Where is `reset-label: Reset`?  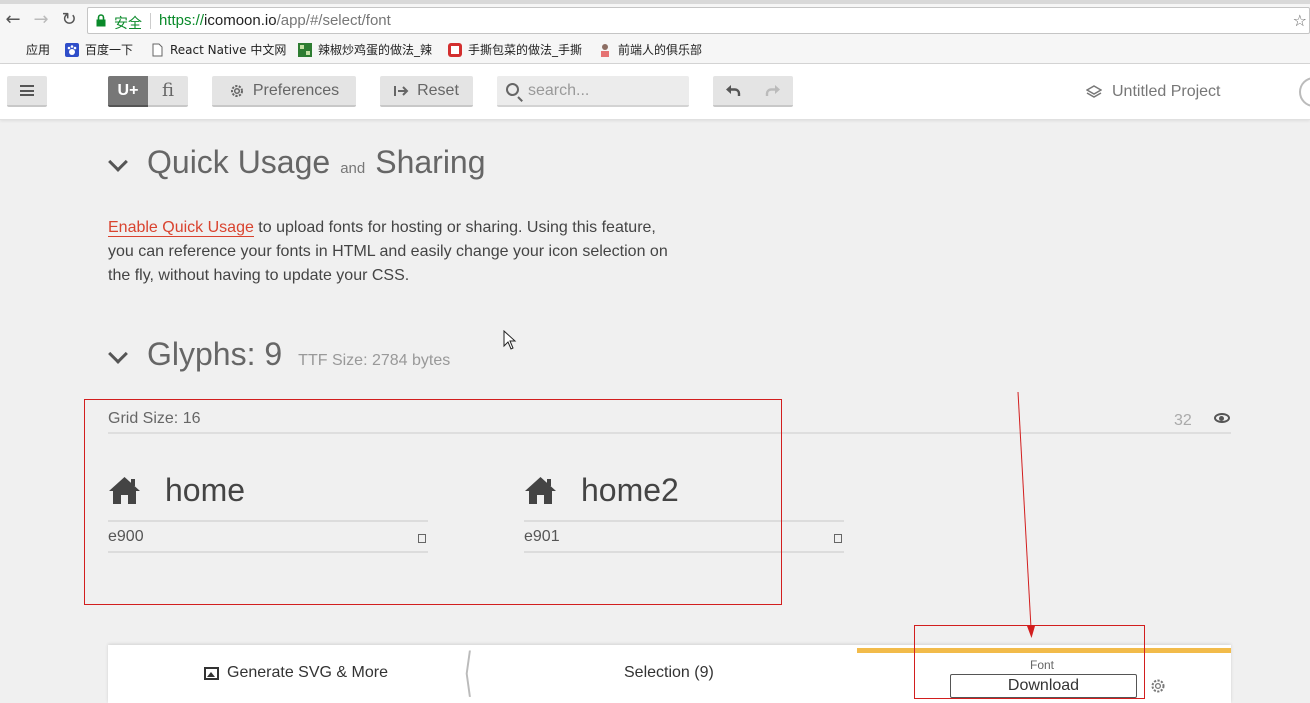 reset-label: Reset is located at coordinates (438, 90).